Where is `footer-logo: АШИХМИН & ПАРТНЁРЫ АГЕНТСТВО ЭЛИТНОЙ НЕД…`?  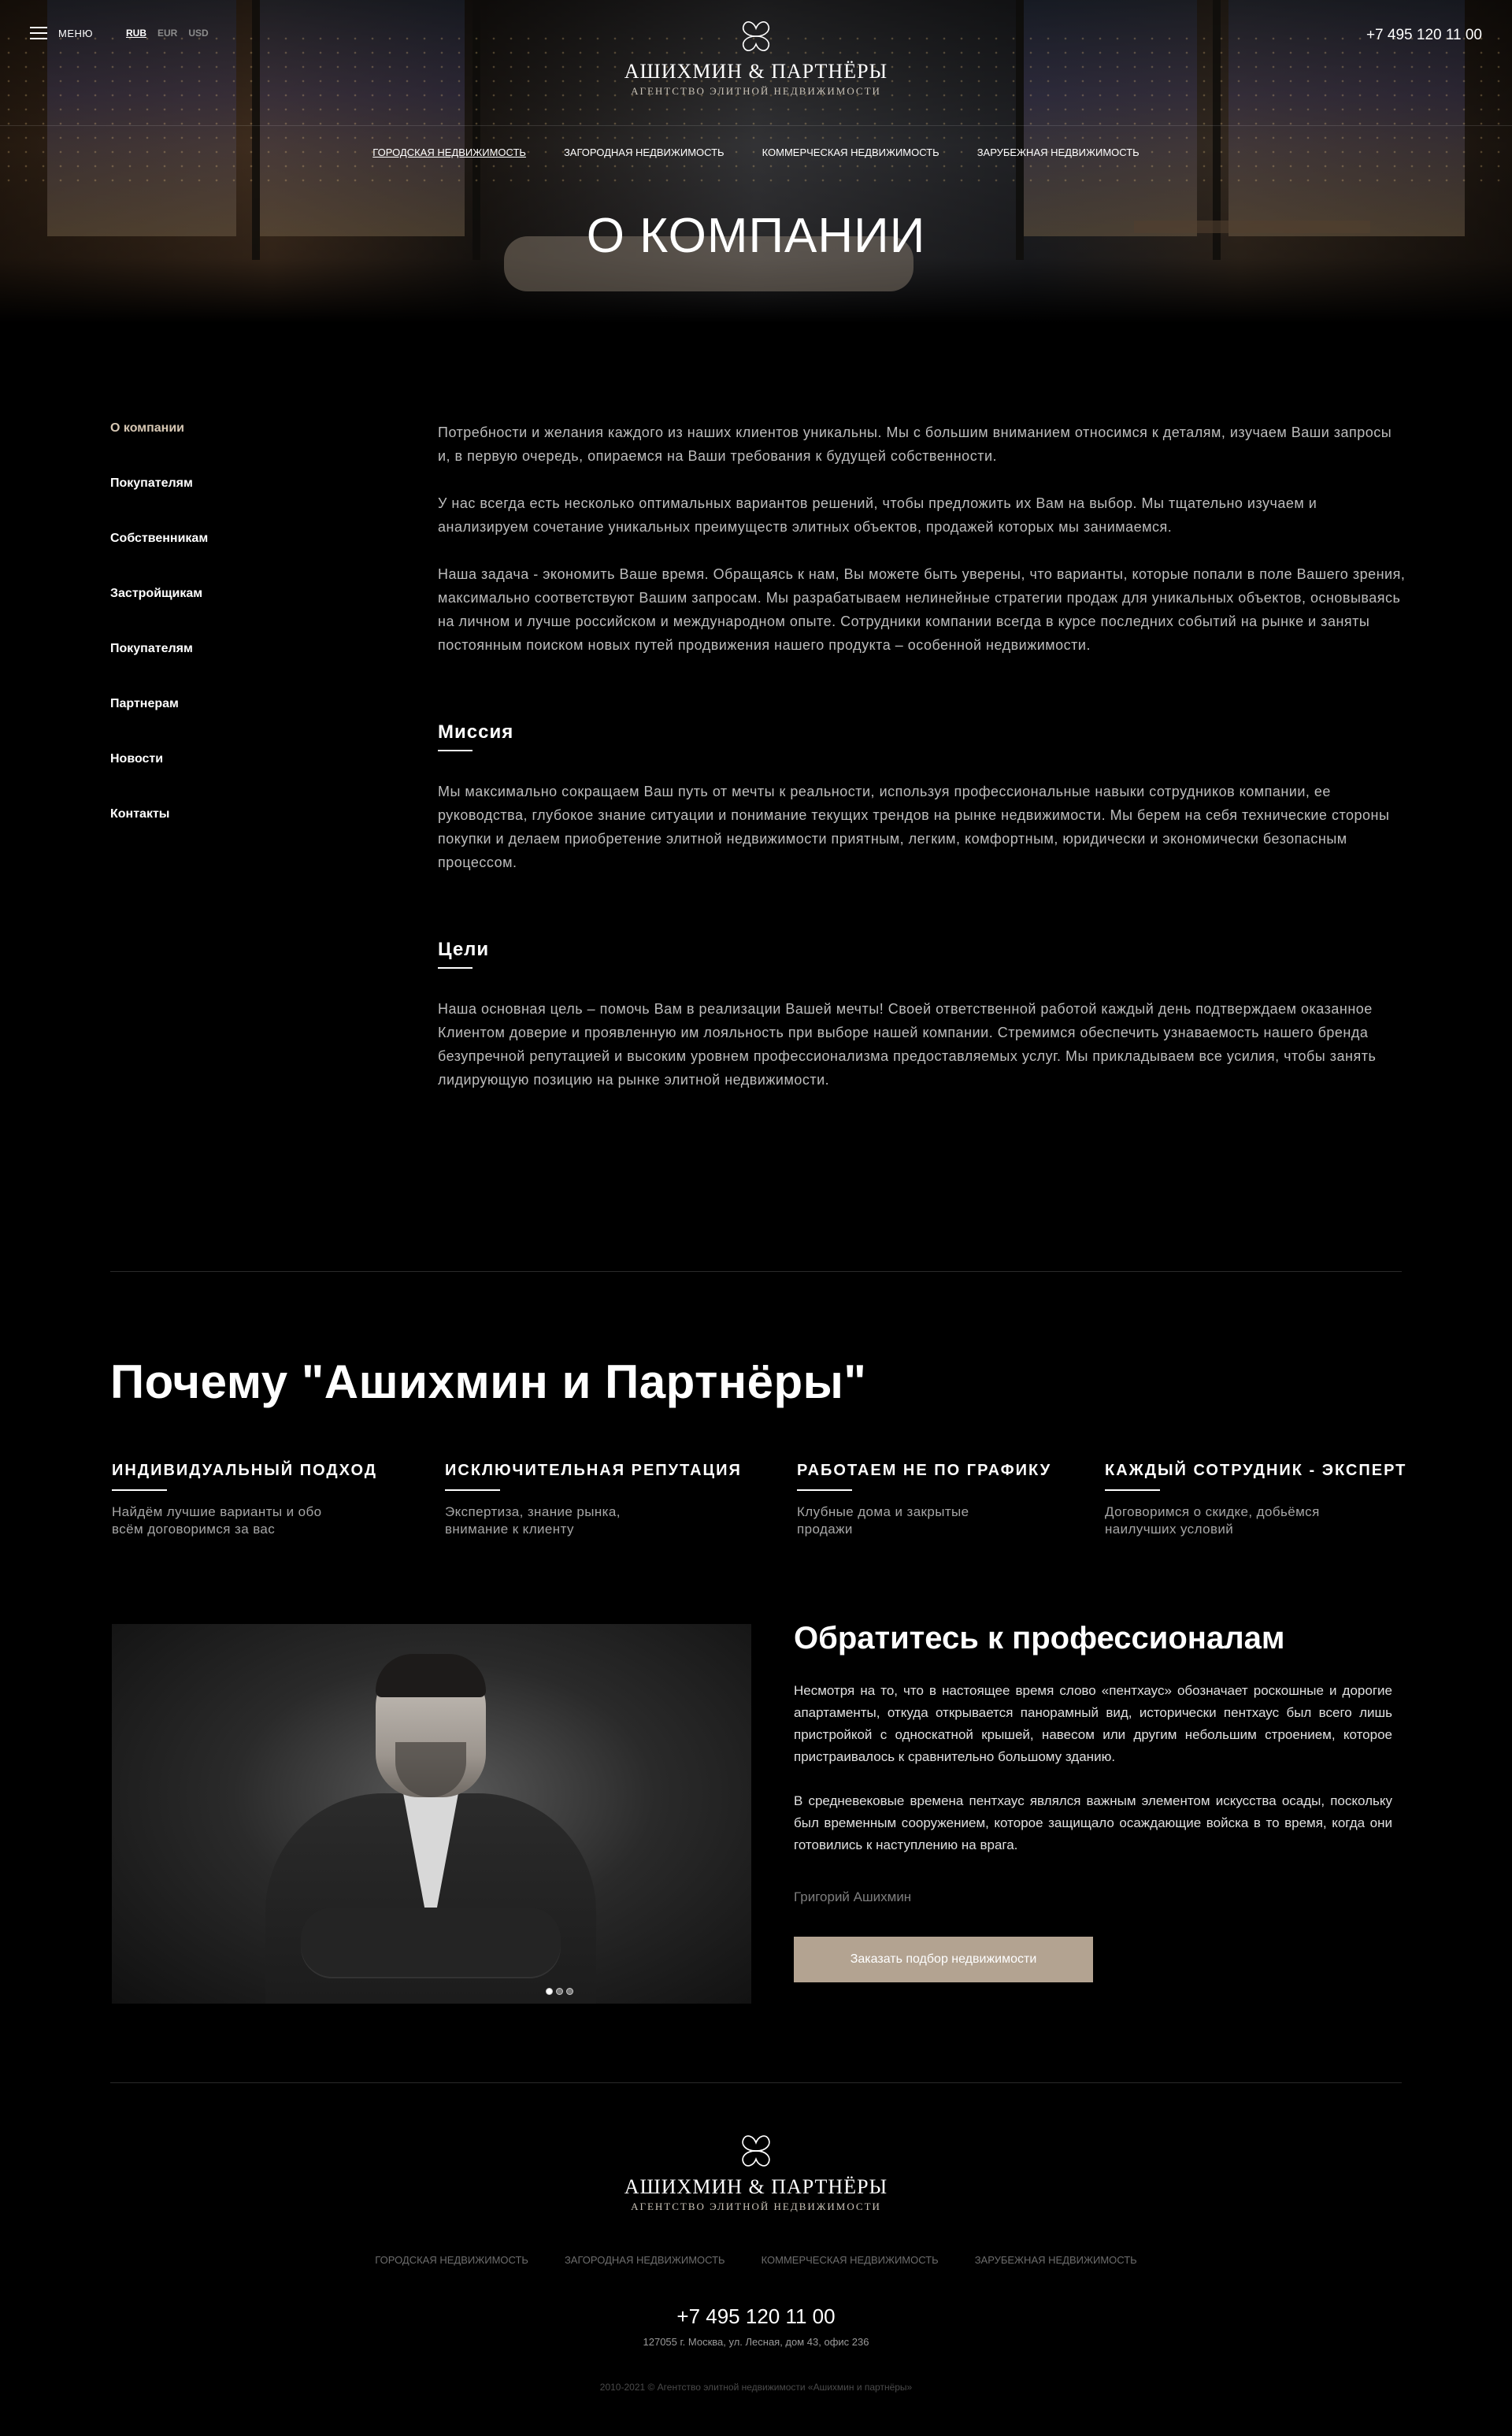
footer-logo: АШИХМИН & ПАРТНЁРЫ АГЕНТСТВО ЭЛИТНОЙ НЕД… is located at coordinates (756, 2172).